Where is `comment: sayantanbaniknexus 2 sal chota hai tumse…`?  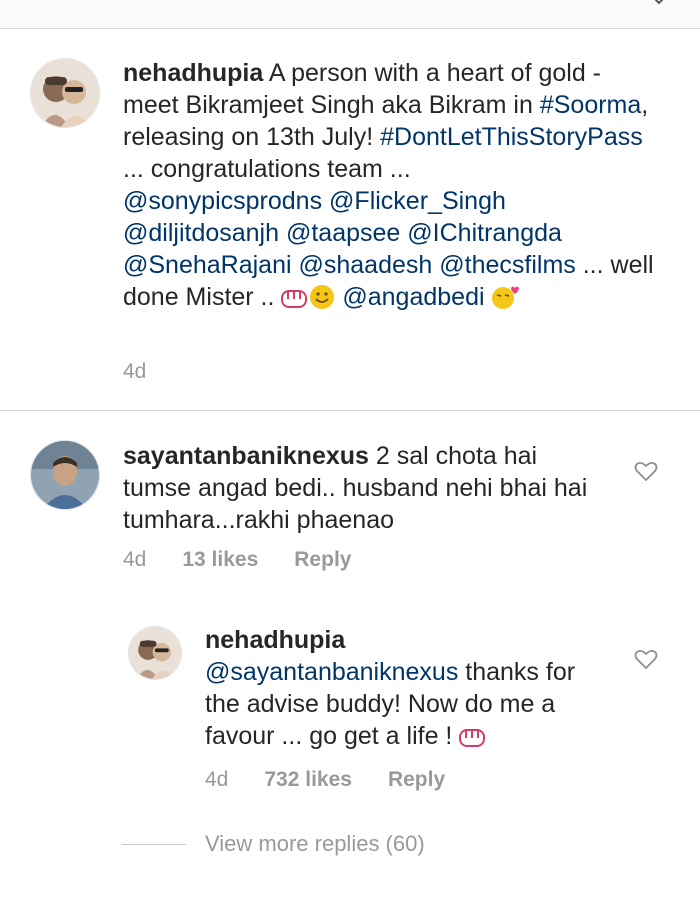 comment: sayantanbaniknexus 2 sal chota hai tumse… is located at coordinates (358, 488).